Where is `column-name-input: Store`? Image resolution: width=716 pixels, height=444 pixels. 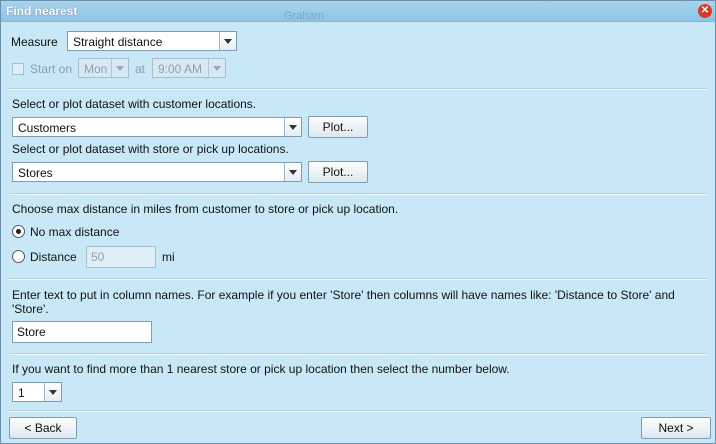
column-name-input: Store is located at coordinates (82, 332).